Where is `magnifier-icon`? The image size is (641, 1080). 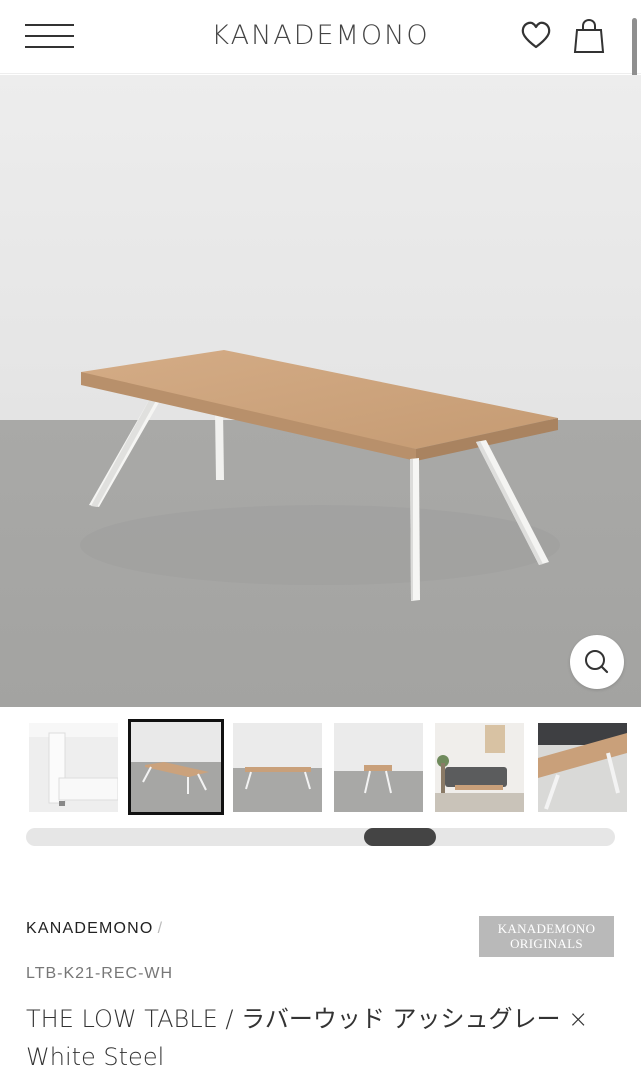
magnifier-icon is located at coordinates (597, 662).